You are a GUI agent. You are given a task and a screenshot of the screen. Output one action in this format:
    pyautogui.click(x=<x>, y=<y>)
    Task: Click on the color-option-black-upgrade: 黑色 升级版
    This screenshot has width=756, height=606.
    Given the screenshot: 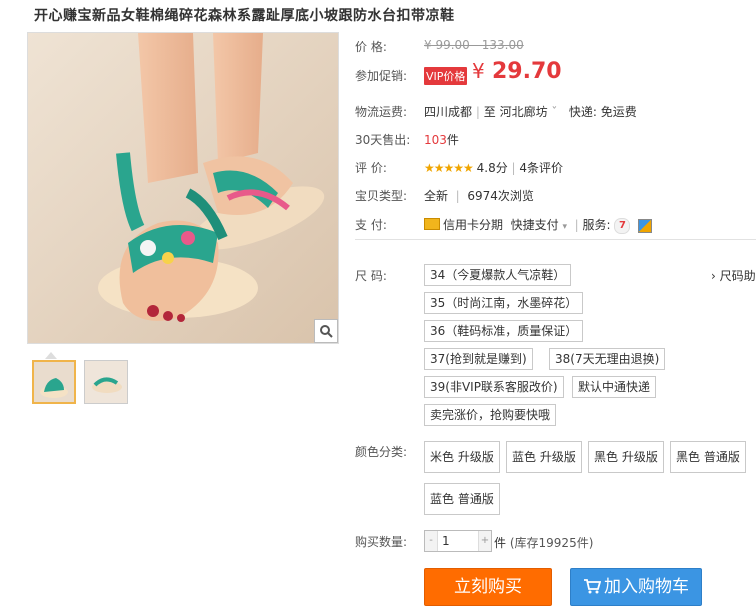 What is the action you would take?
    pyautogui.click(x=626, y=457)
    